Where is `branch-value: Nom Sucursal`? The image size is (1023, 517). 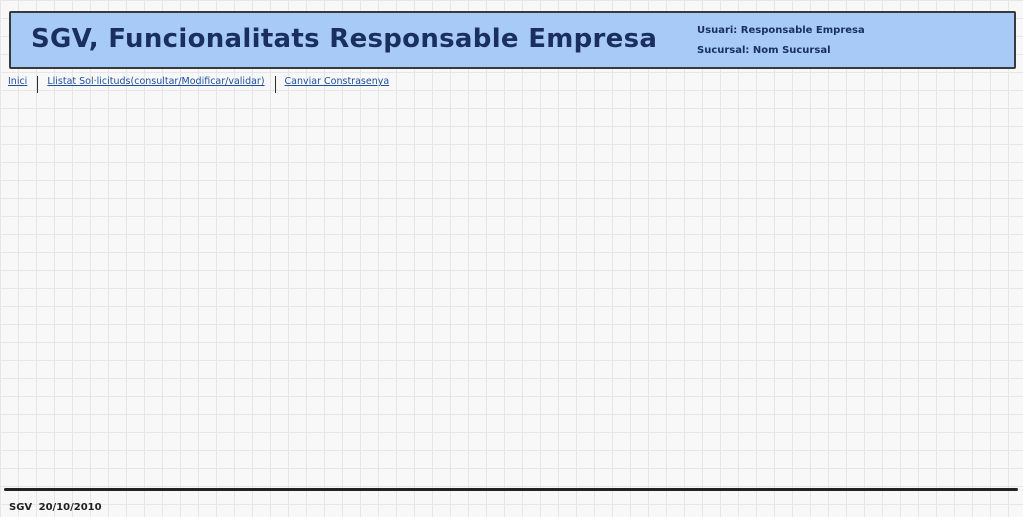 branch-value: Nom Sucursal is located at coordinates (791, 50).